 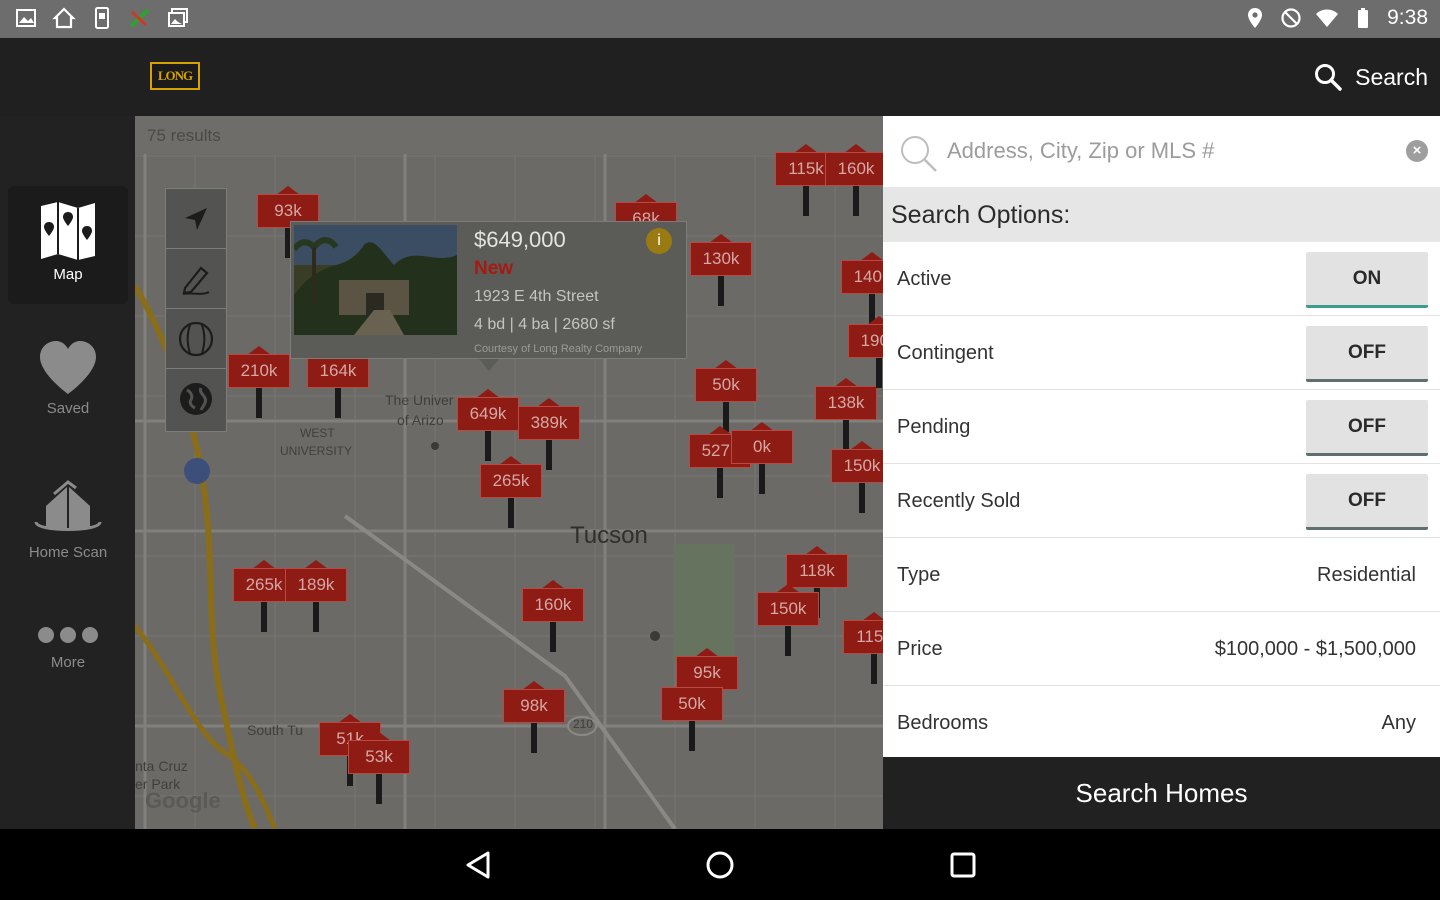 I want to click on globe-icon, so click(x=196, y=399).